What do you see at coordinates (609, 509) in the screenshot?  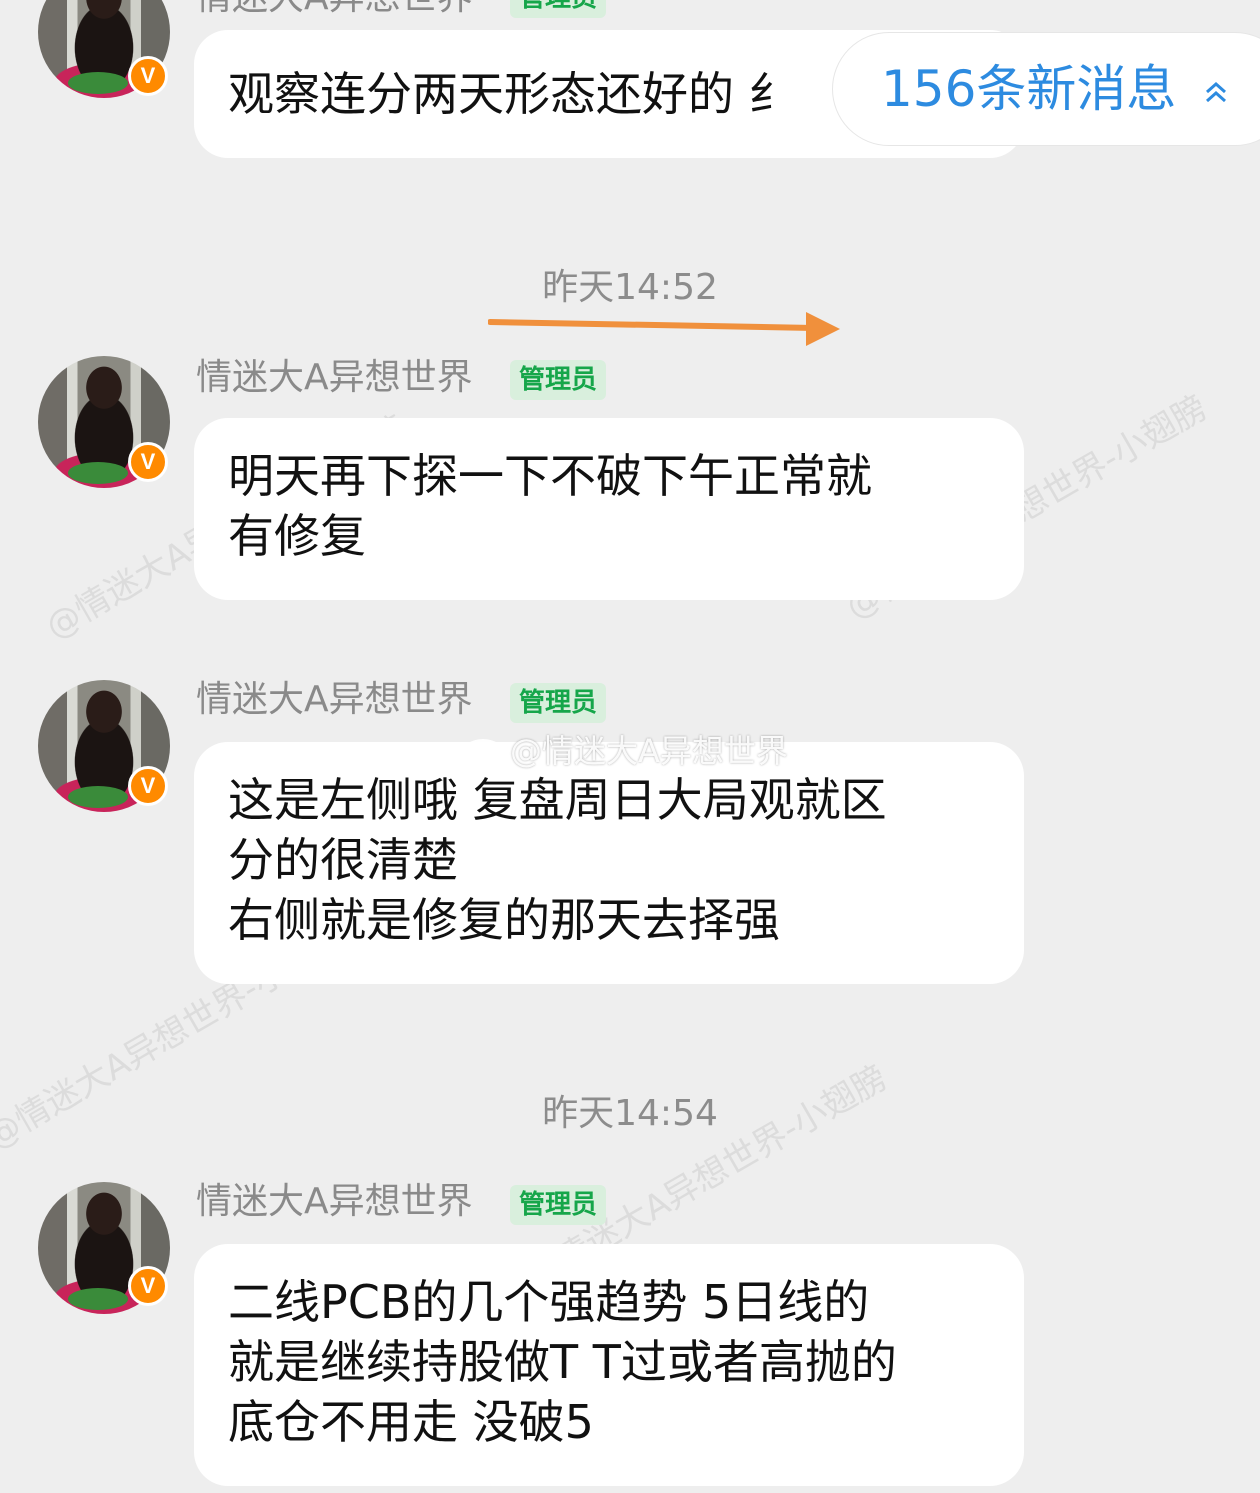 I see `message-bubble: 明天再下探一下不破下午正常就 有修复` at bounding box center [609, 509].